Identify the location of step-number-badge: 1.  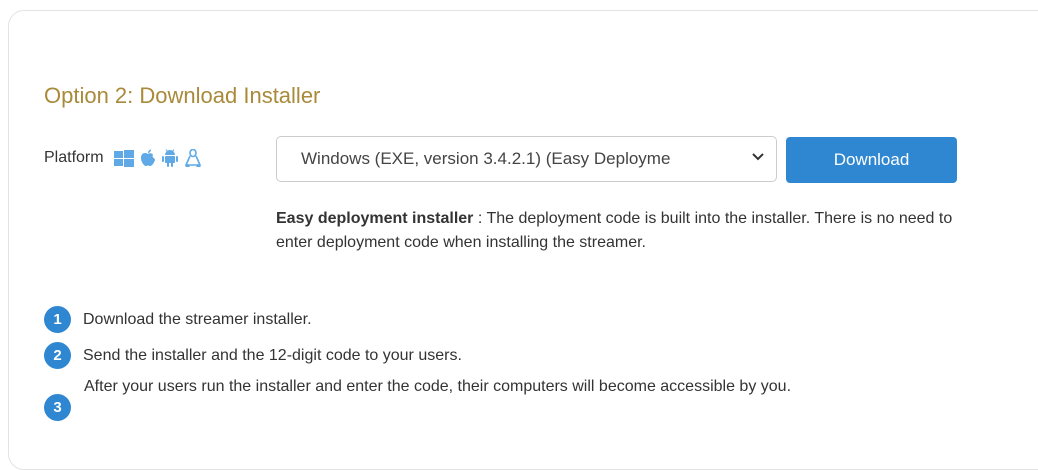
(57, 319).